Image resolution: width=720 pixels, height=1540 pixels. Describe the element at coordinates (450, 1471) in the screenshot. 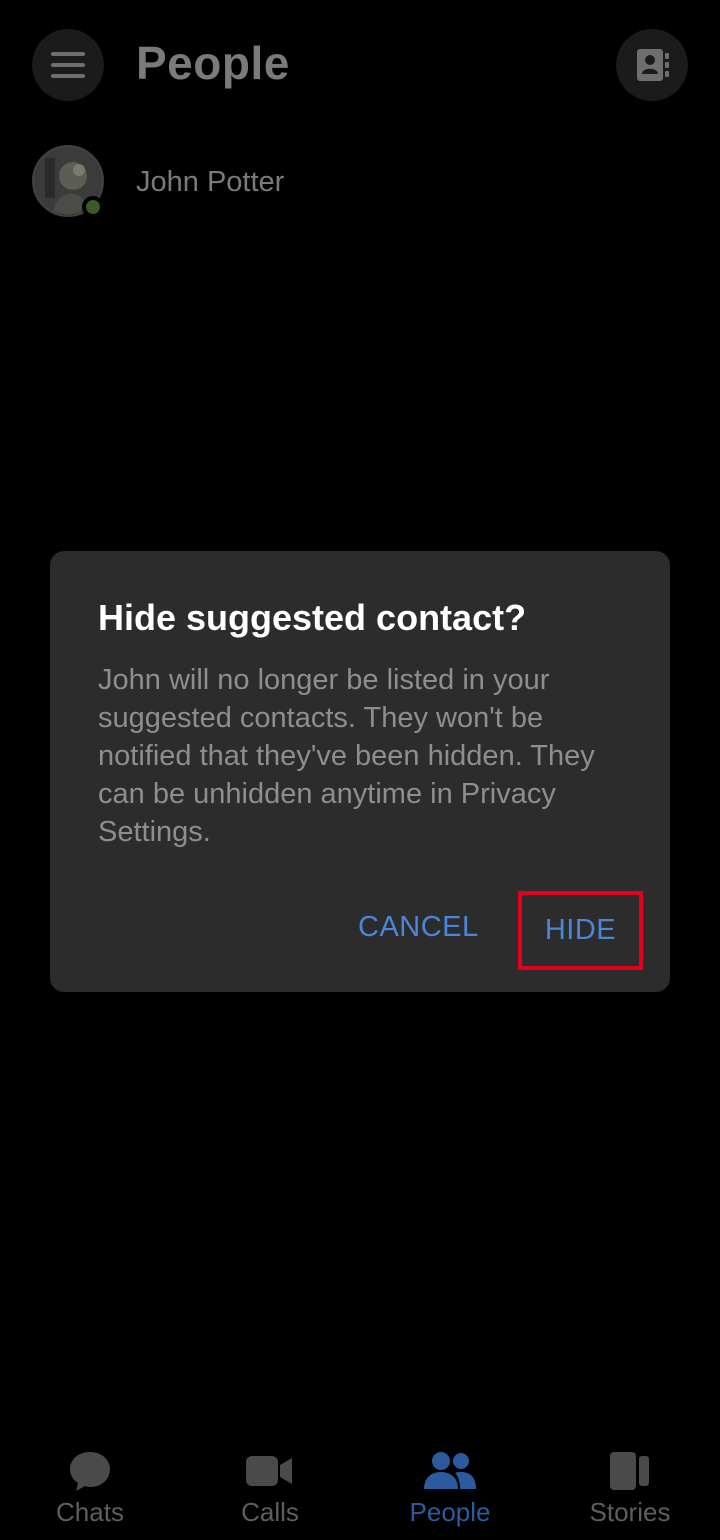

I see `people-icon` at that location.